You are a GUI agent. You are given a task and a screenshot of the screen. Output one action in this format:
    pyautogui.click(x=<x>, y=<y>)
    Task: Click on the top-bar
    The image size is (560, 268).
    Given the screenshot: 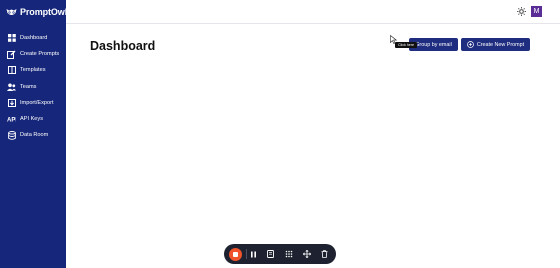 What is the action you would take?
    pyautogui.click(x=313, y=12)
    